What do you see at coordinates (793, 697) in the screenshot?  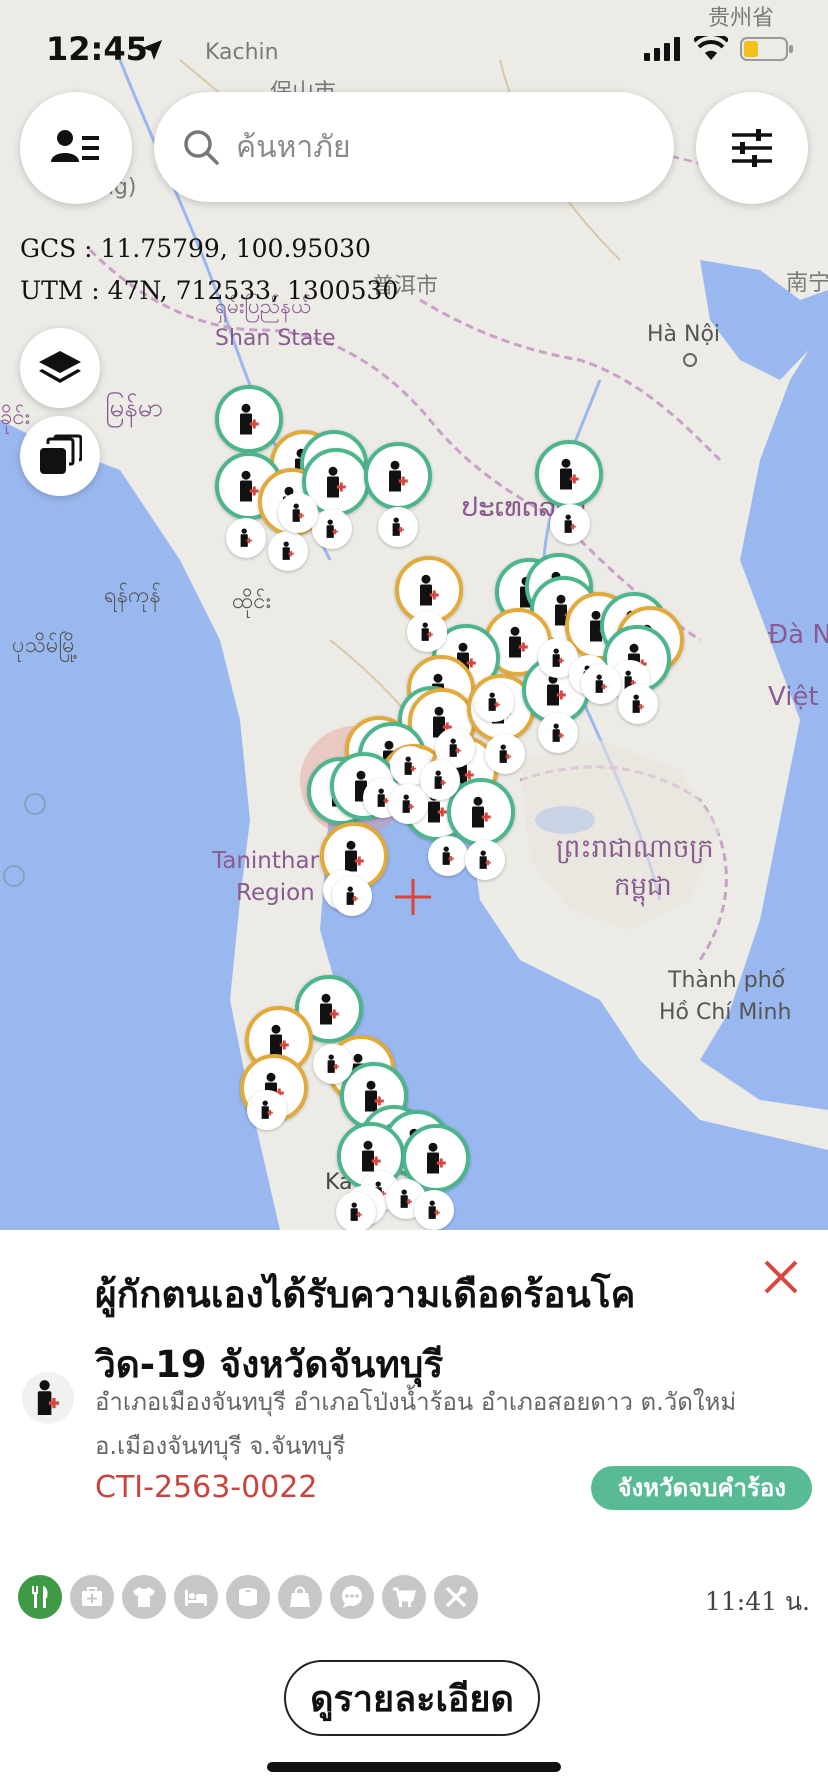 I see `map-label-vietnam: Việt` at bounding box center [793, 697].